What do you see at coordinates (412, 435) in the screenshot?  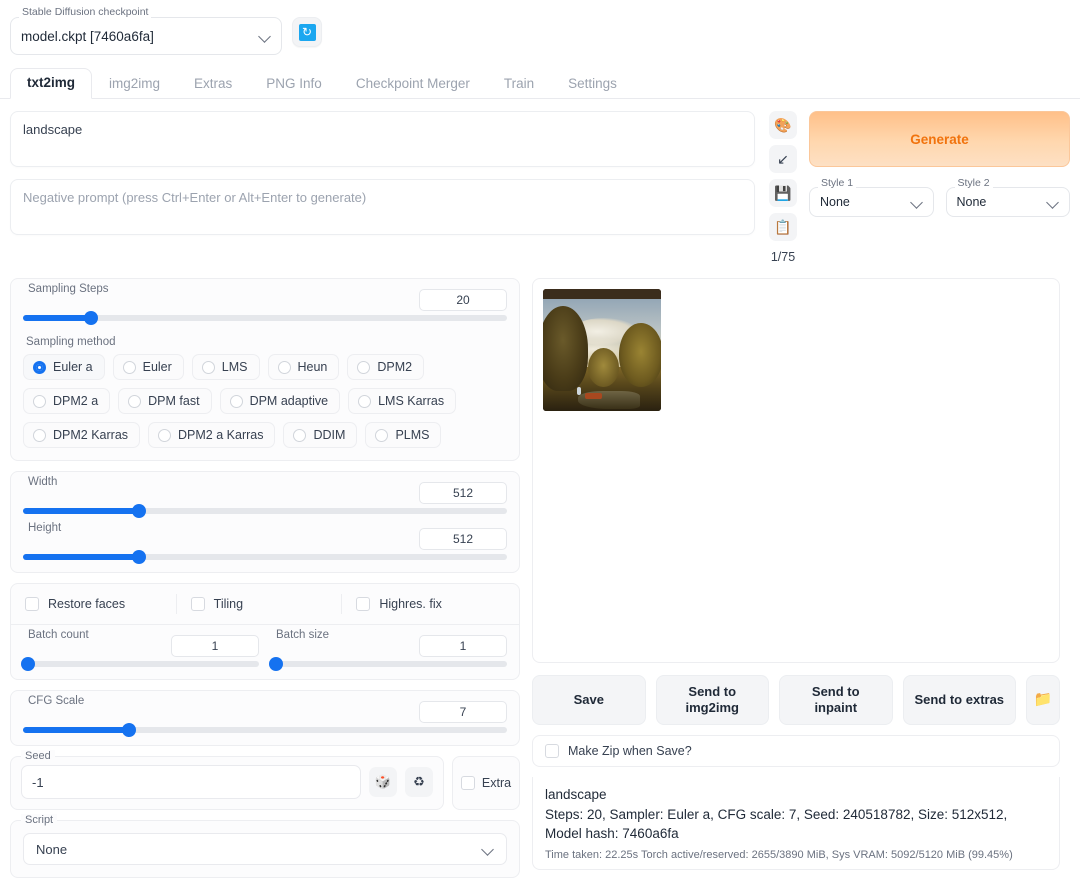 I see `radio-label: PLMS` at bounding box center [412, 435].